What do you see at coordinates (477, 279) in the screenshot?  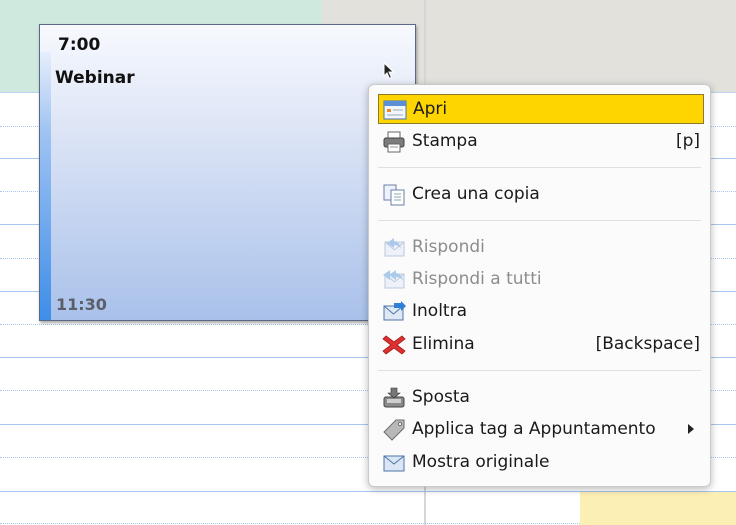 I see `menu-item-label: Rispondi a tutti` at bounding box center [477, 279].